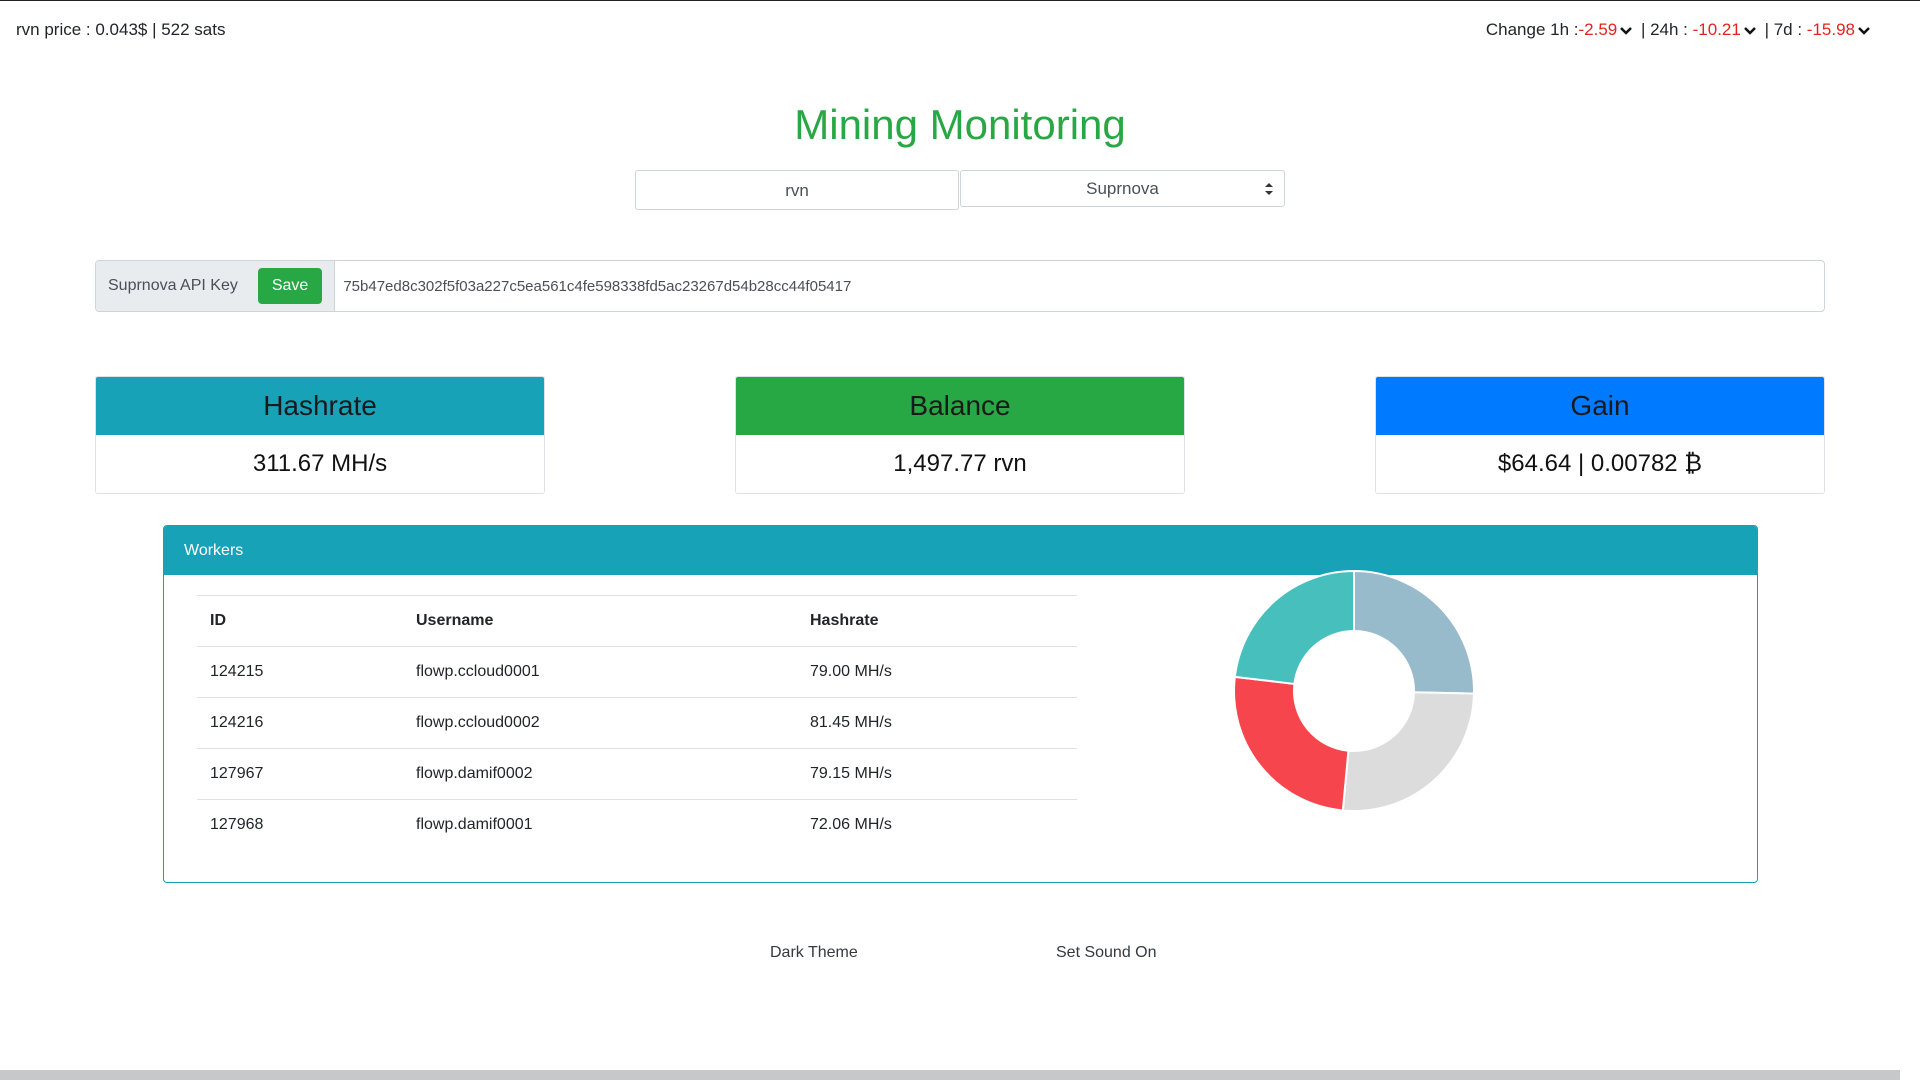 This screenshot has width=1920, height=1080. I want to click on gain-card-value: $64.64 | 0.00782 ₿, so click(1600, 464).